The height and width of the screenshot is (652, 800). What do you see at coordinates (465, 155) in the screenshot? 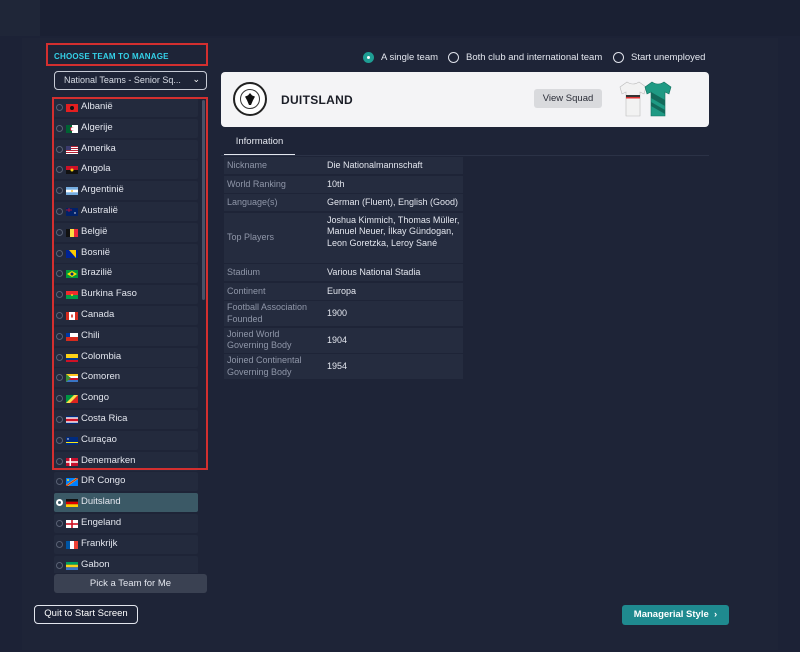
I see `tab-divider` at bounding box center [465, 155].